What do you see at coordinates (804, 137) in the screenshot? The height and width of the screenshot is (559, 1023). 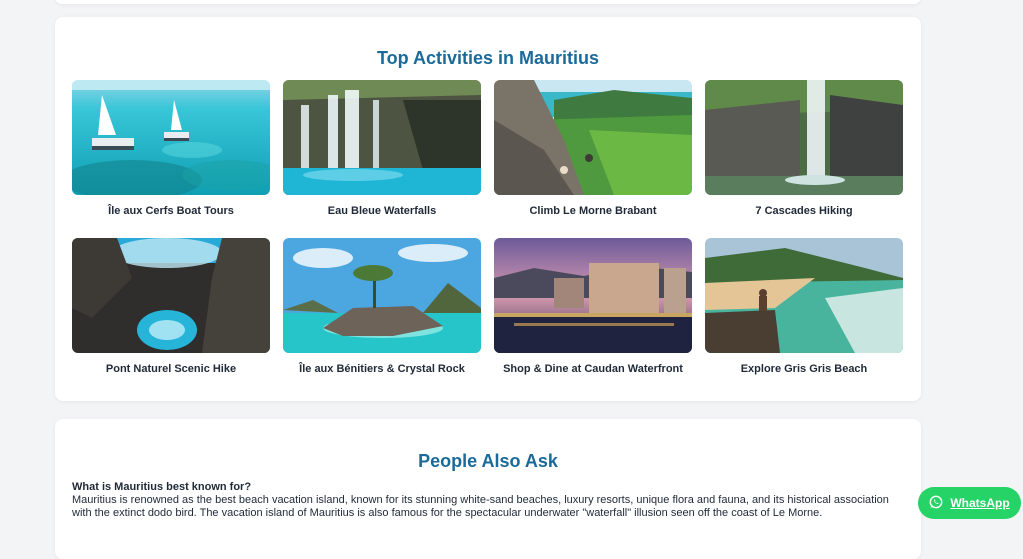 I see `cascade-waterfall-image` at bounding box center [804, 137].